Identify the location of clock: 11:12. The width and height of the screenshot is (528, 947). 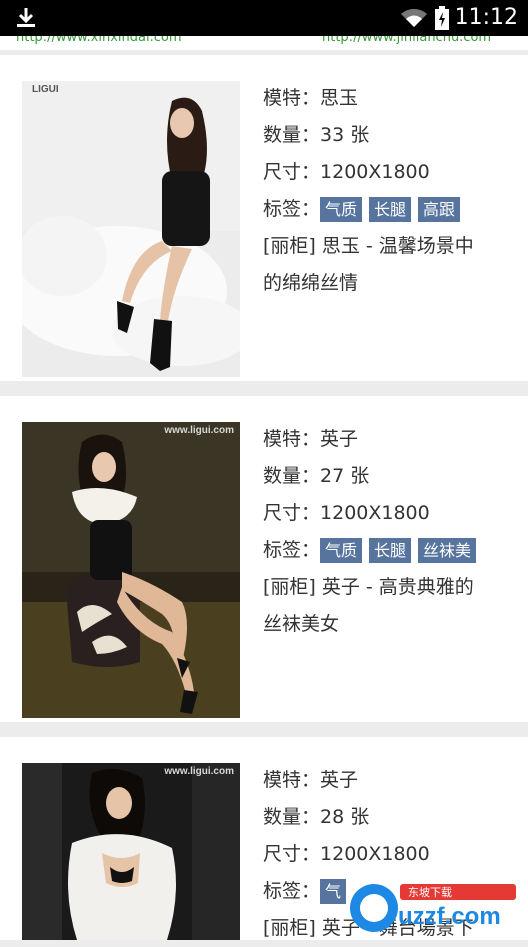
(486, 17).